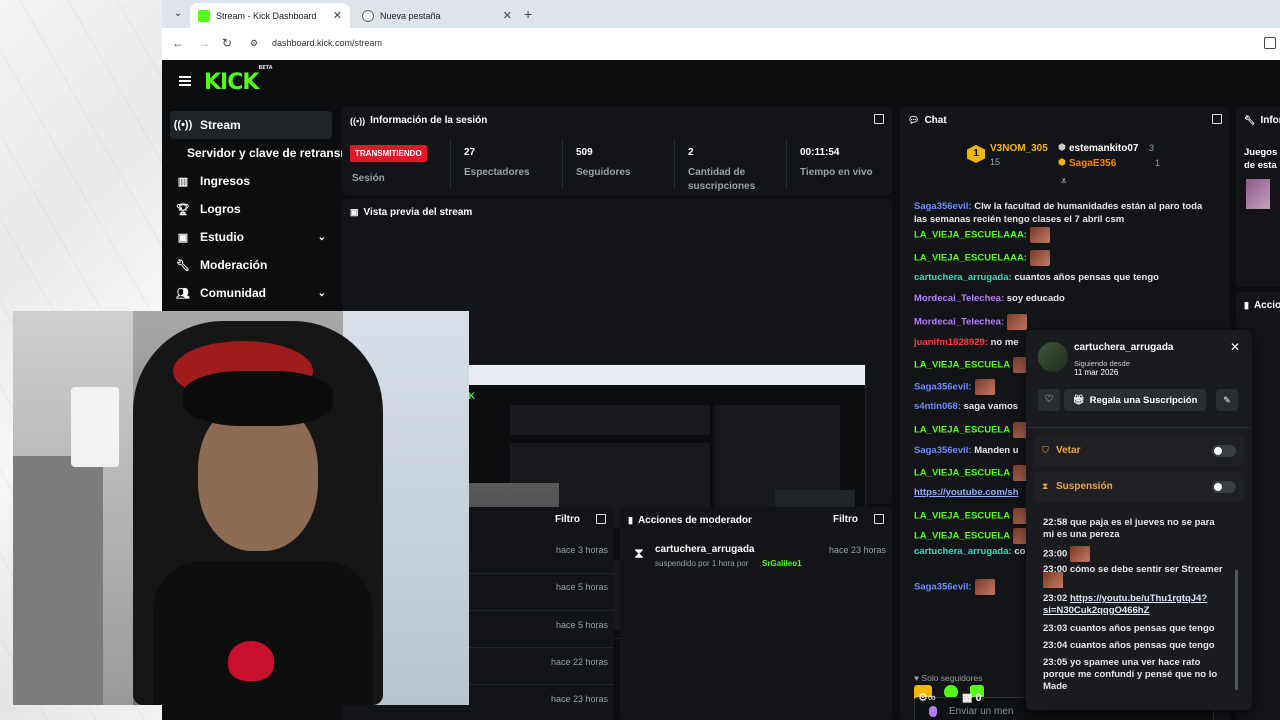  Describe the element at coordinates (227, 43) in the screenshot. I see `reload-icon: ↻` at that location.